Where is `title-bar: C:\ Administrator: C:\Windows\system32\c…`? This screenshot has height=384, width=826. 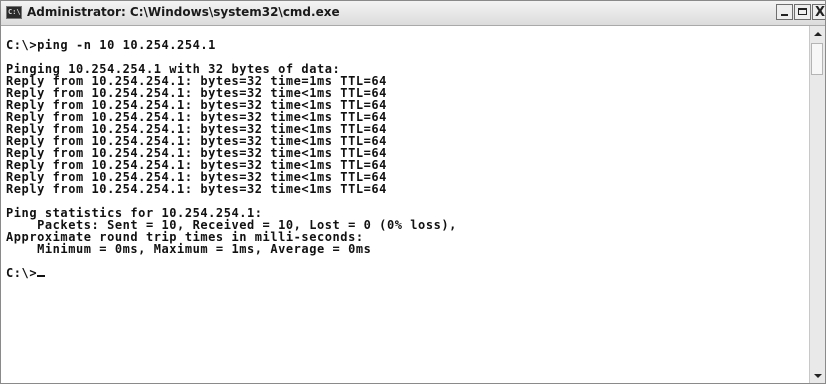
title-bar: C:\ Administrator: C:\Windows\system32\c… is located at coordinates (413, 13).